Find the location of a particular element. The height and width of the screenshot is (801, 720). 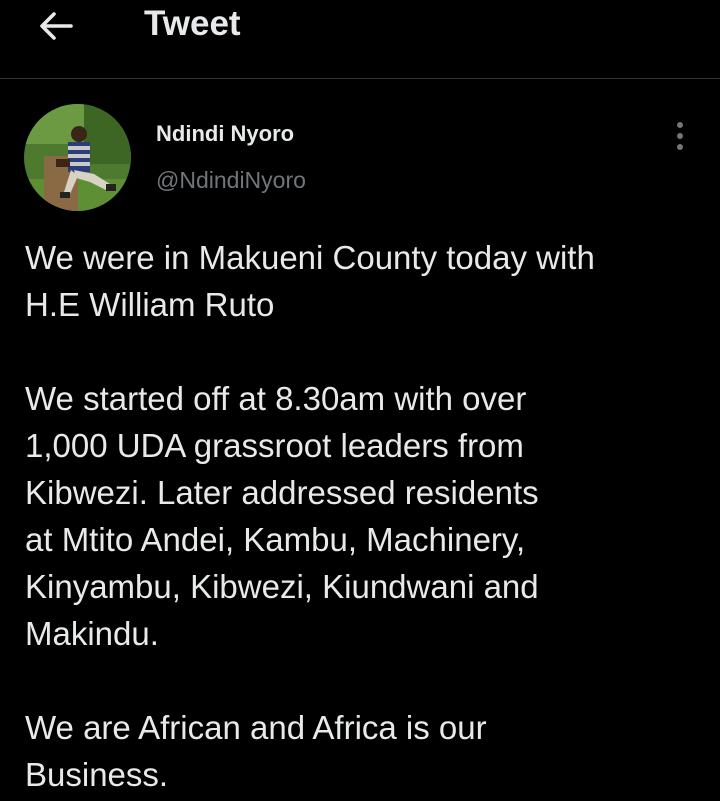

avatar-photo is located at coordinates (77, 157).